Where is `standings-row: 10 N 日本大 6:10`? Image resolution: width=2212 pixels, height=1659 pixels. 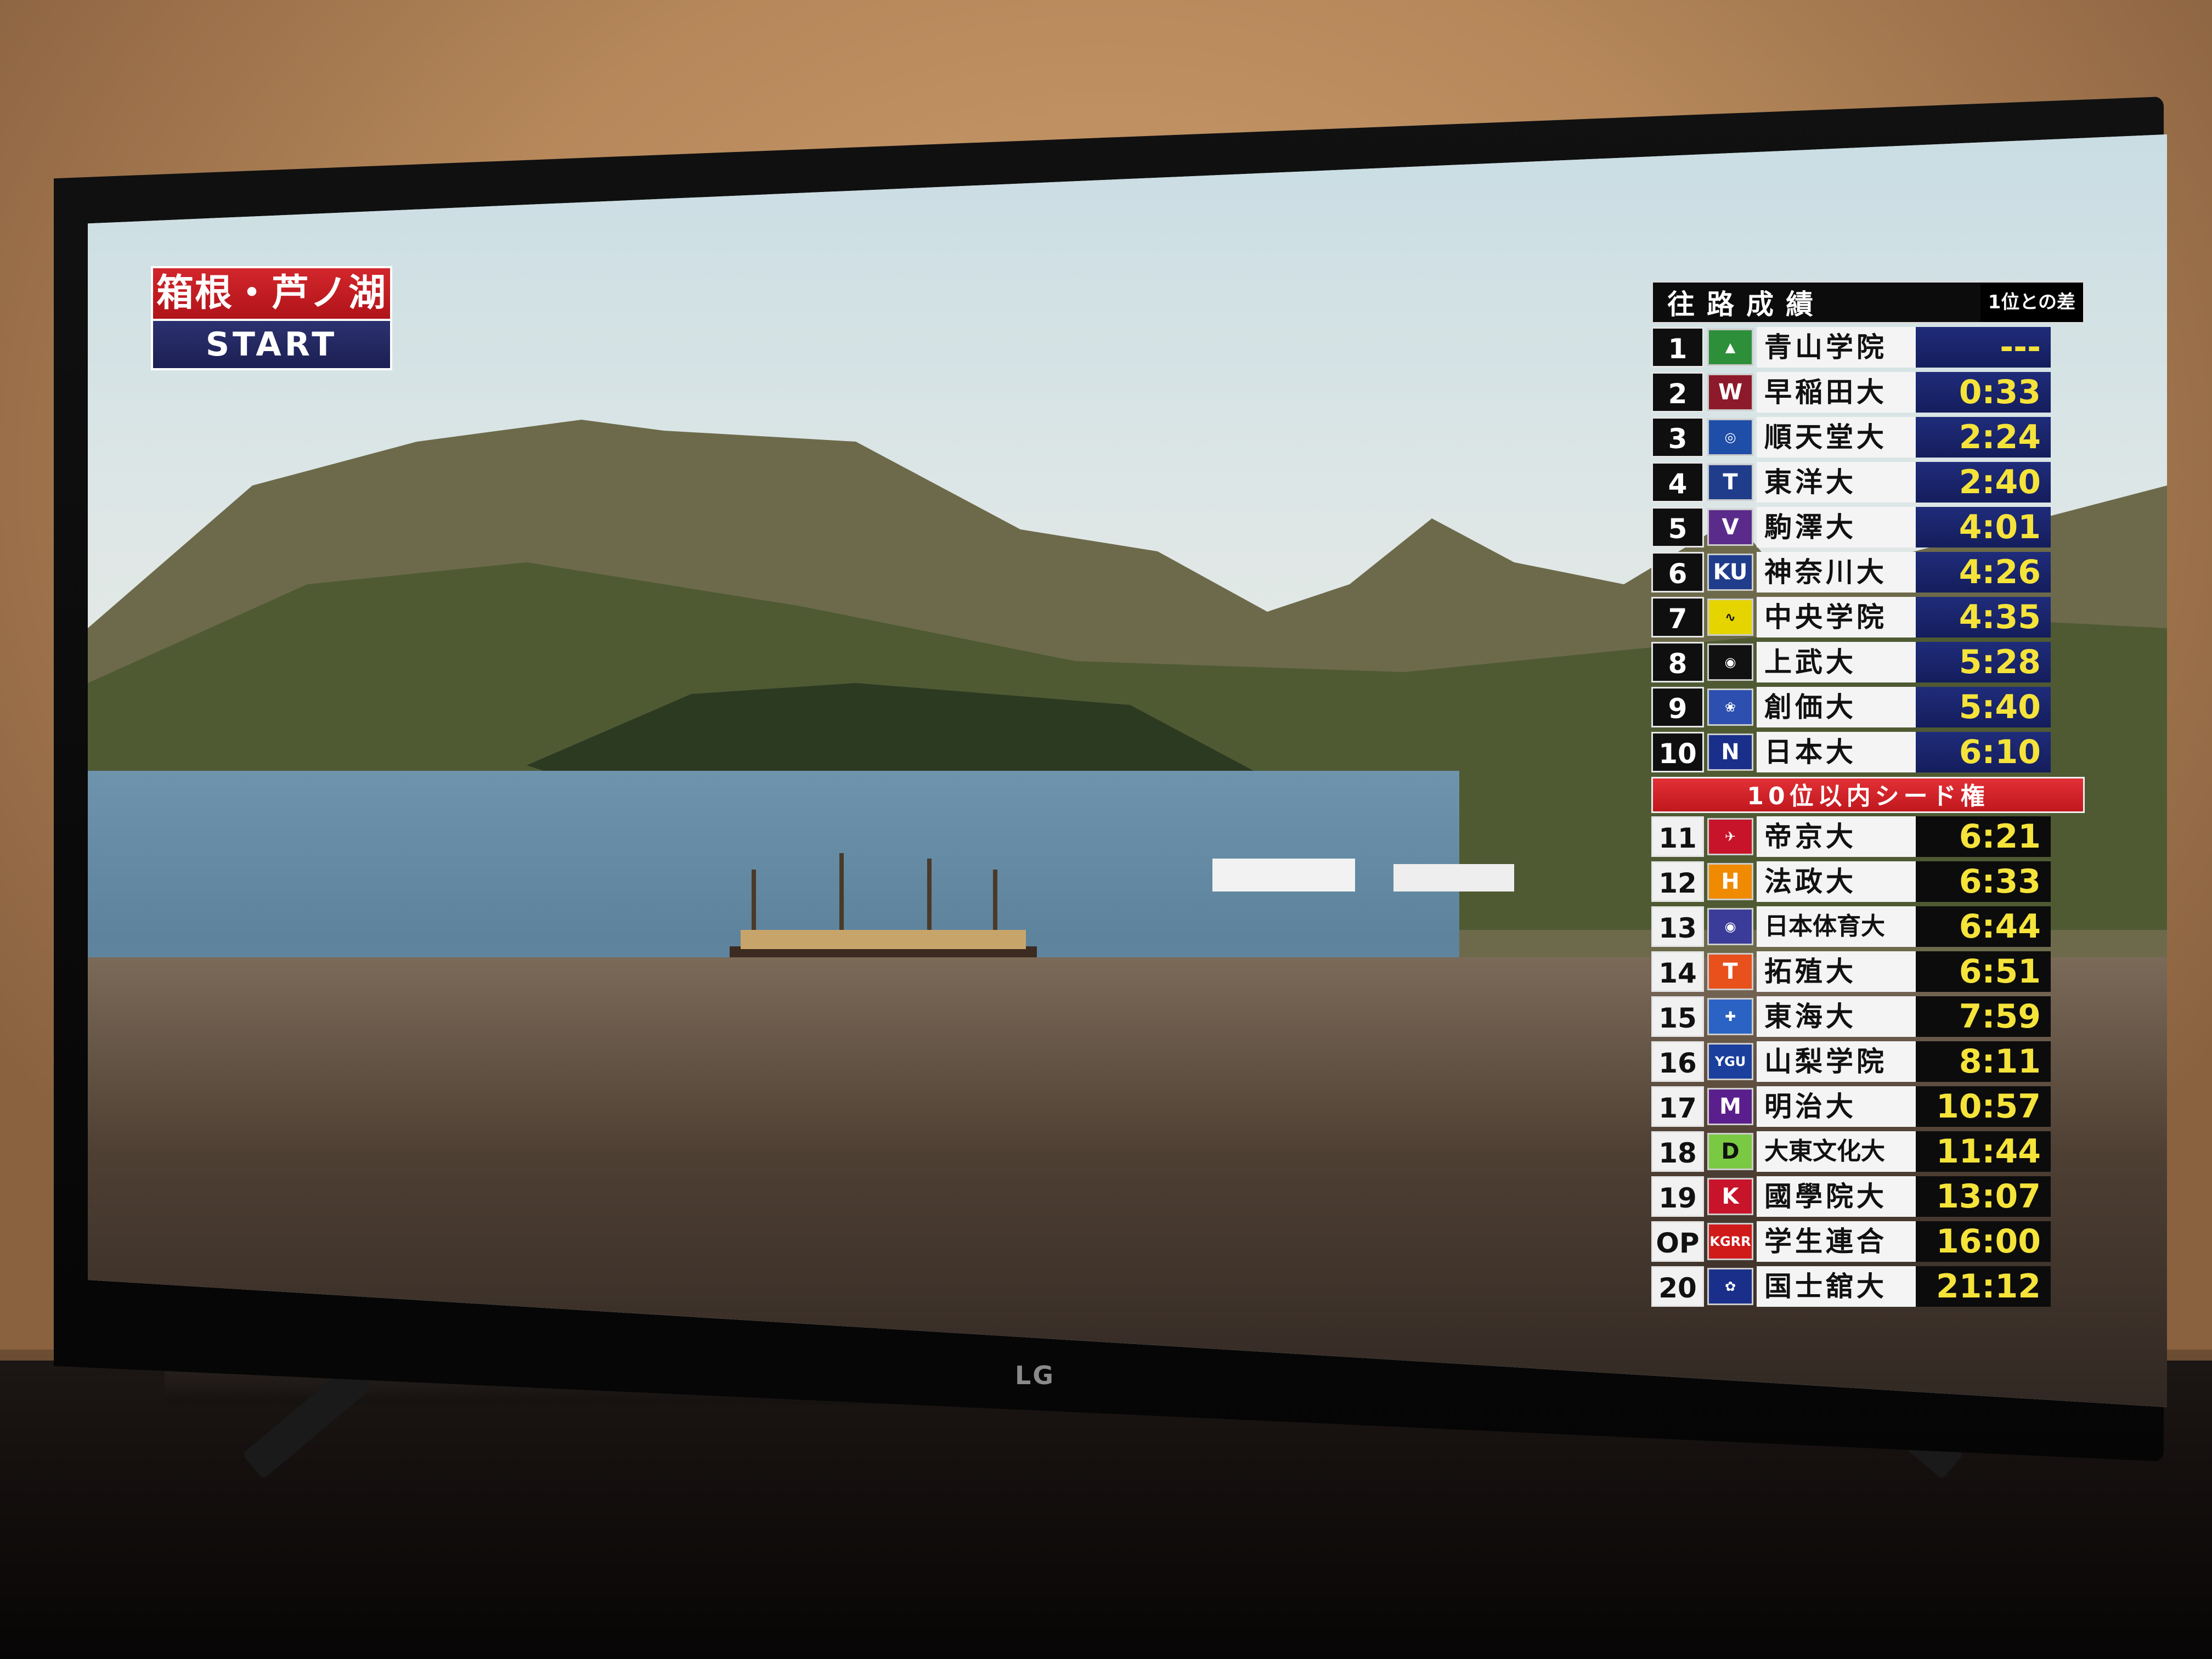
standings-row: 10 N 日本大 6:10 is located at coordinates (1868, 752).